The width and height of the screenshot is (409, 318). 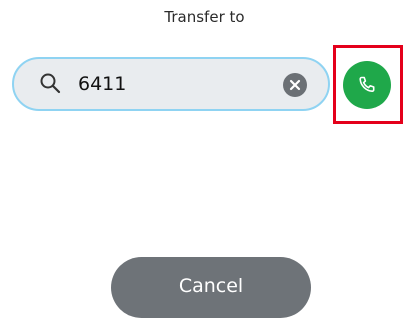 I want to click on call-button, so click(x=367, y=85).